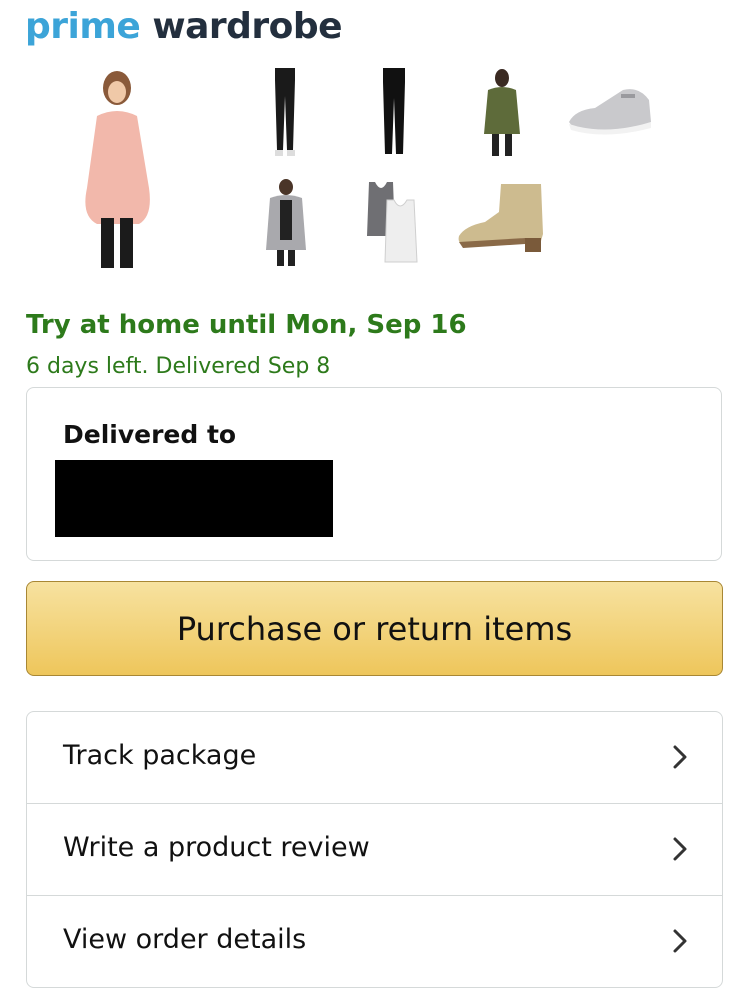 The image size is (750, 1007). I want to click on item-thumb-tan-boot, so click(503, 221).